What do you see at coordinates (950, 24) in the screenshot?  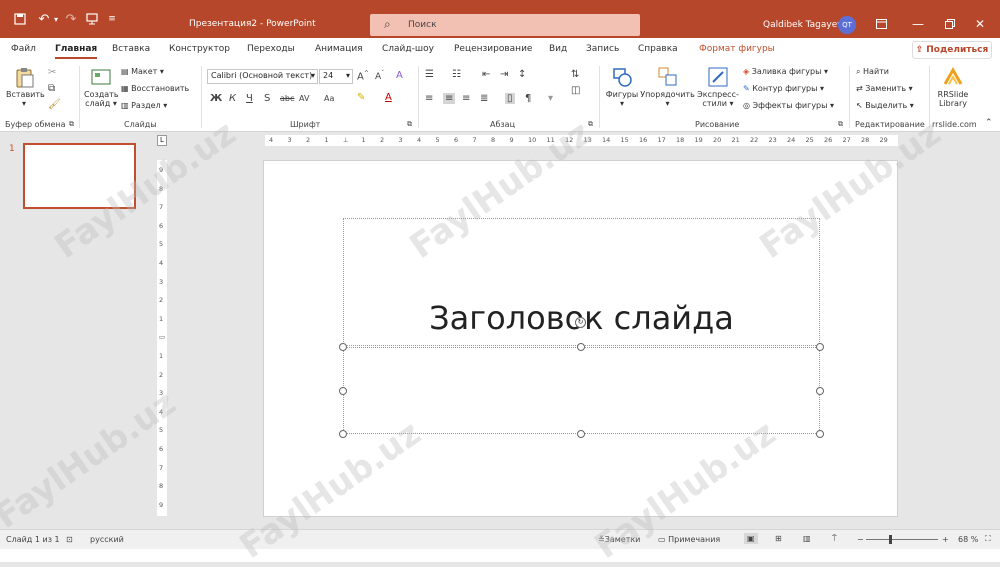 I see `restore-icon` at bounding box center [950, 24].